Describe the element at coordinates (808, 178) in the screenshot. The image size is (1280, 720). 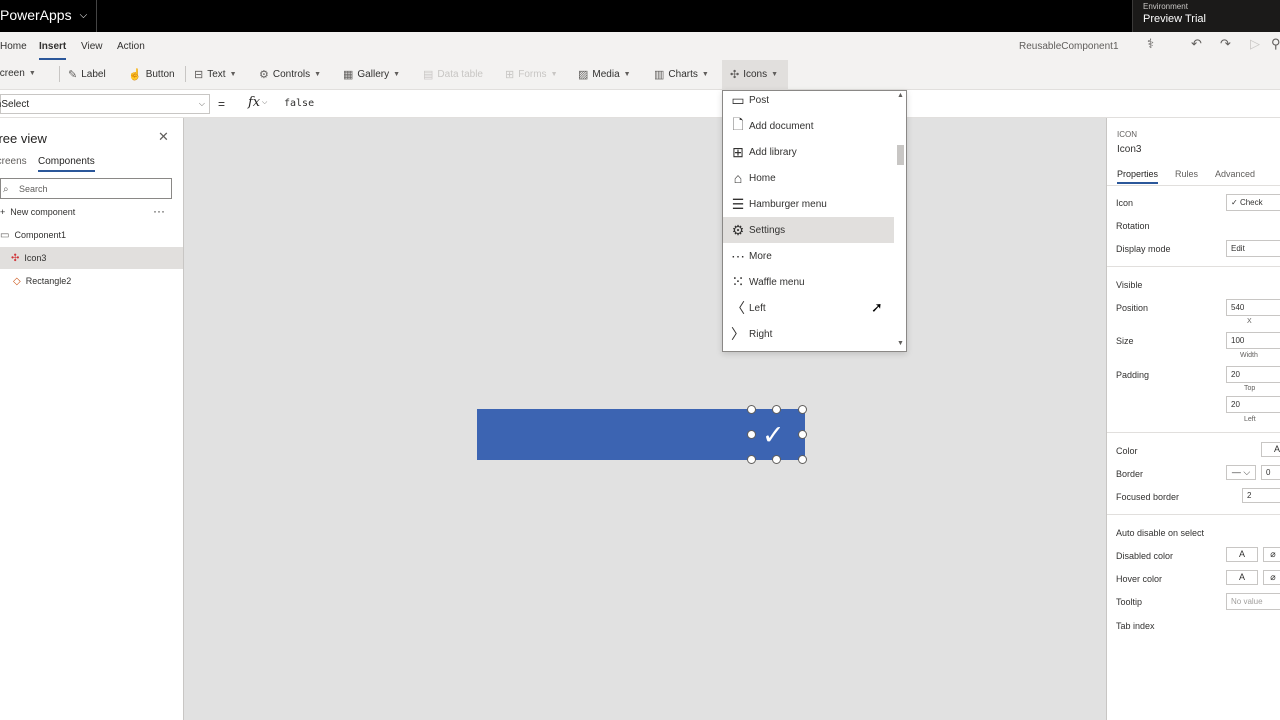
I see `dropdown-item-home: ⌂ Home` at that location.